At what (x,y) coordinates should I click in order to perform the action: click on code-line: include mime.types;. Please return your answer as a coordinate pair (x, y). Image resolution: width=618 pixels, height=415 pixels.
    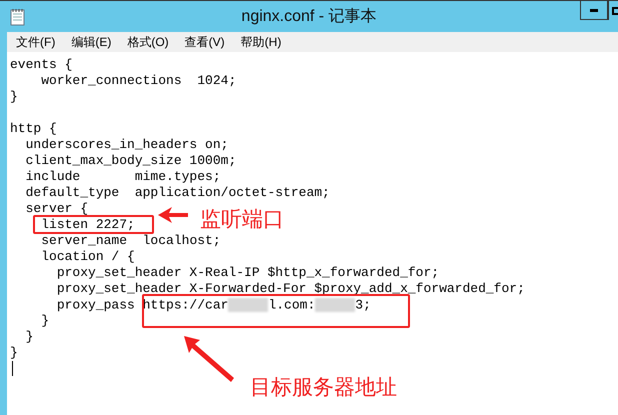
    Looking at the image, I should click on (123, 177).